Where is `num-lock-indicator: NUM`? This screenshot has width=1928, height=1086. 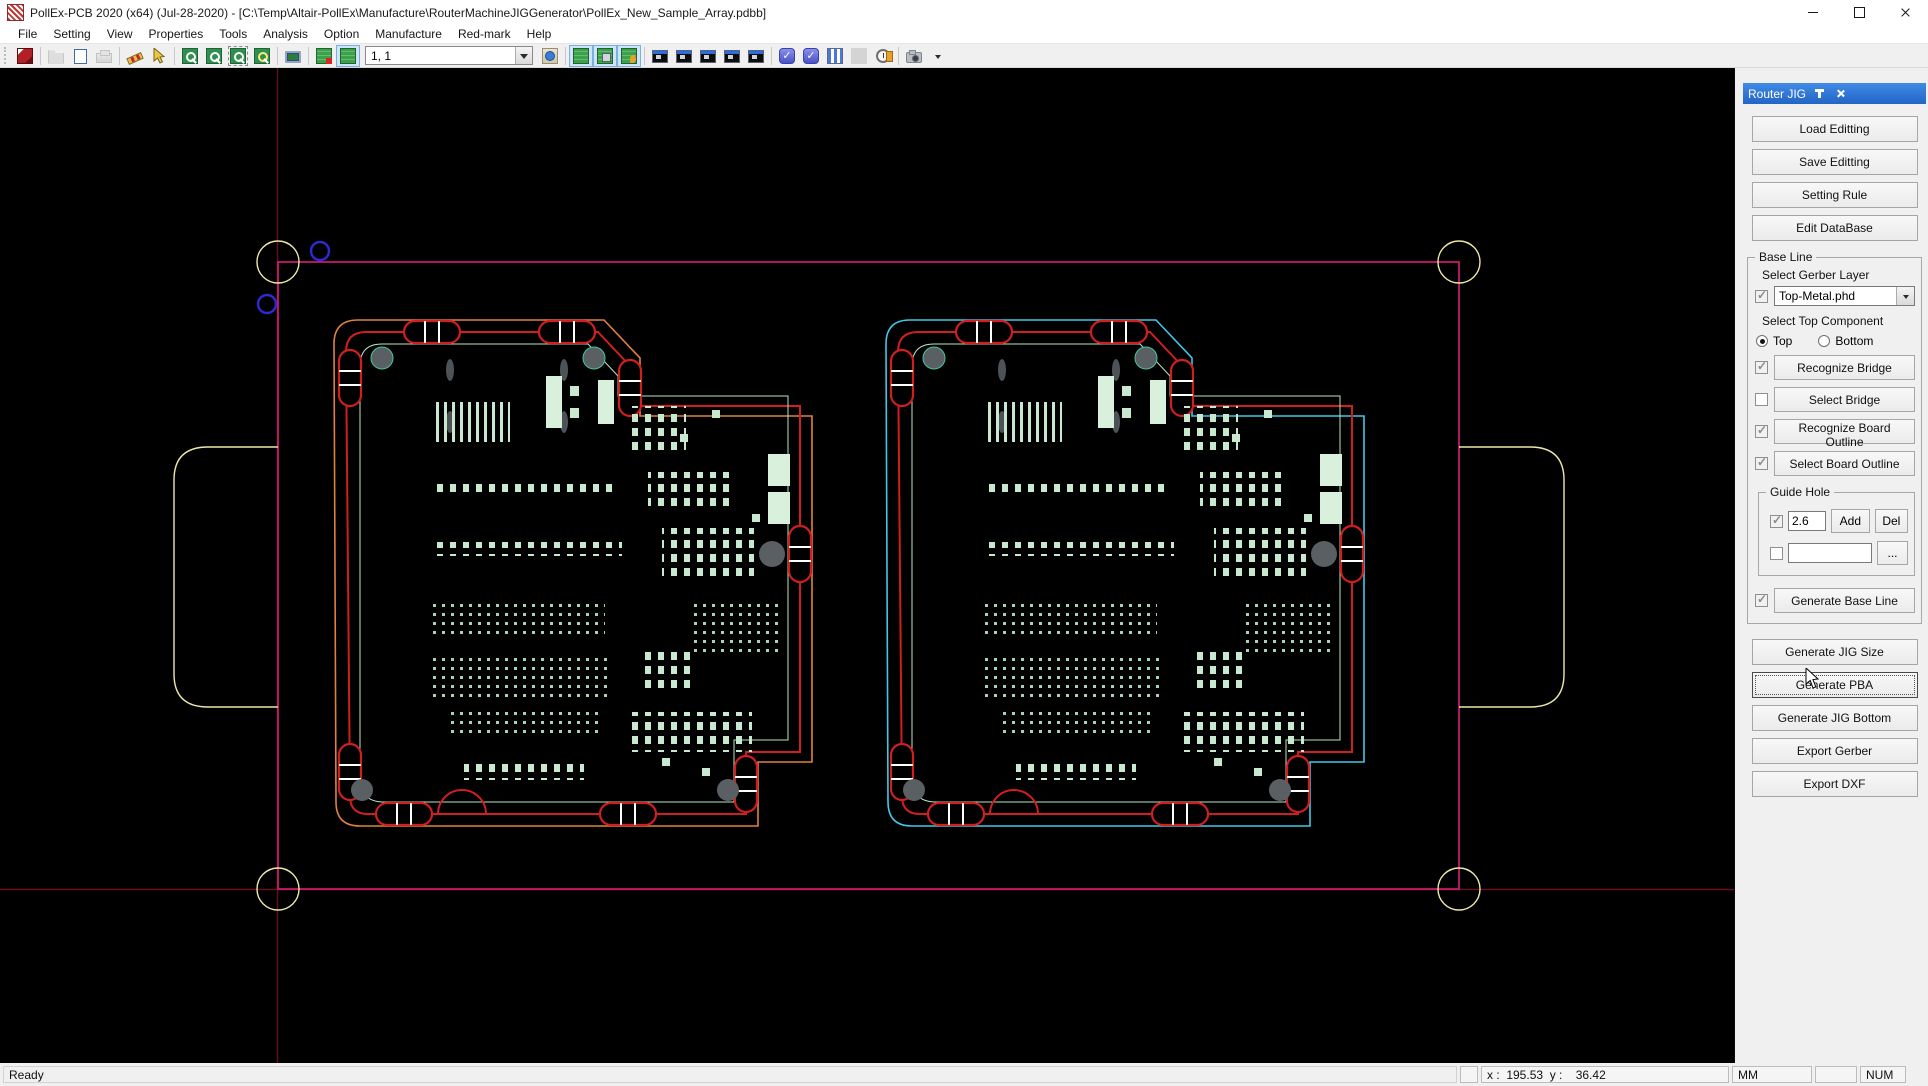
num-lock-indicator: NUM is located at coordinates (1883, 1074).